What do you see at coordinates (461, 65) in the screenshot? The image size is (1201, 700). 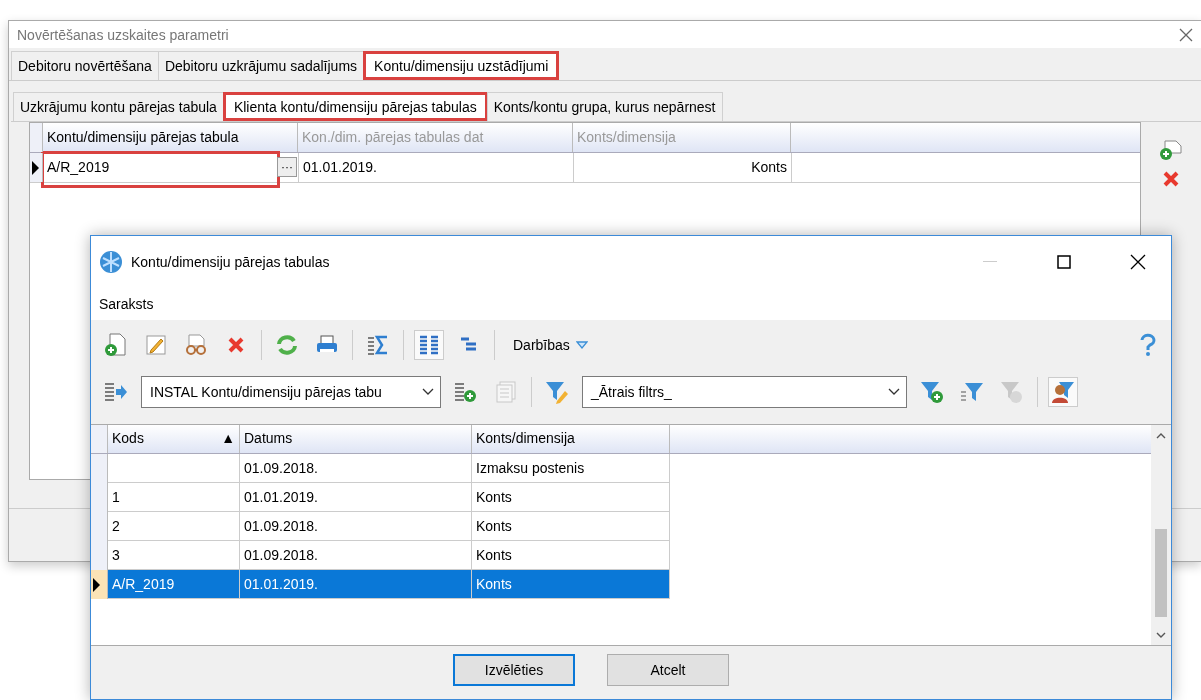 I see `tab: Kontu/dimensiju uzstādījumi` at bounding box center [461, 65].